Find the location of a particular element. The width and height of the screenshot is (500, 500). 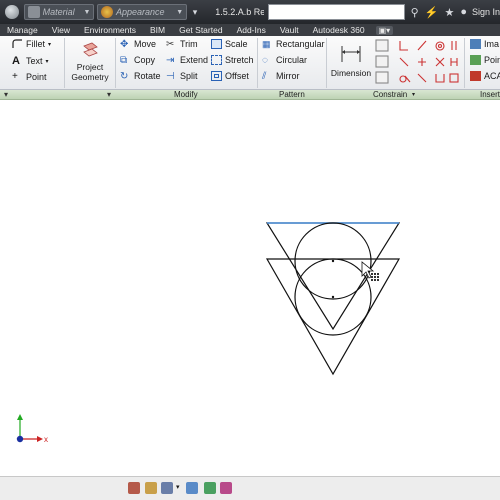

insert-points-label: Poin is located at coordinates (492, 60).